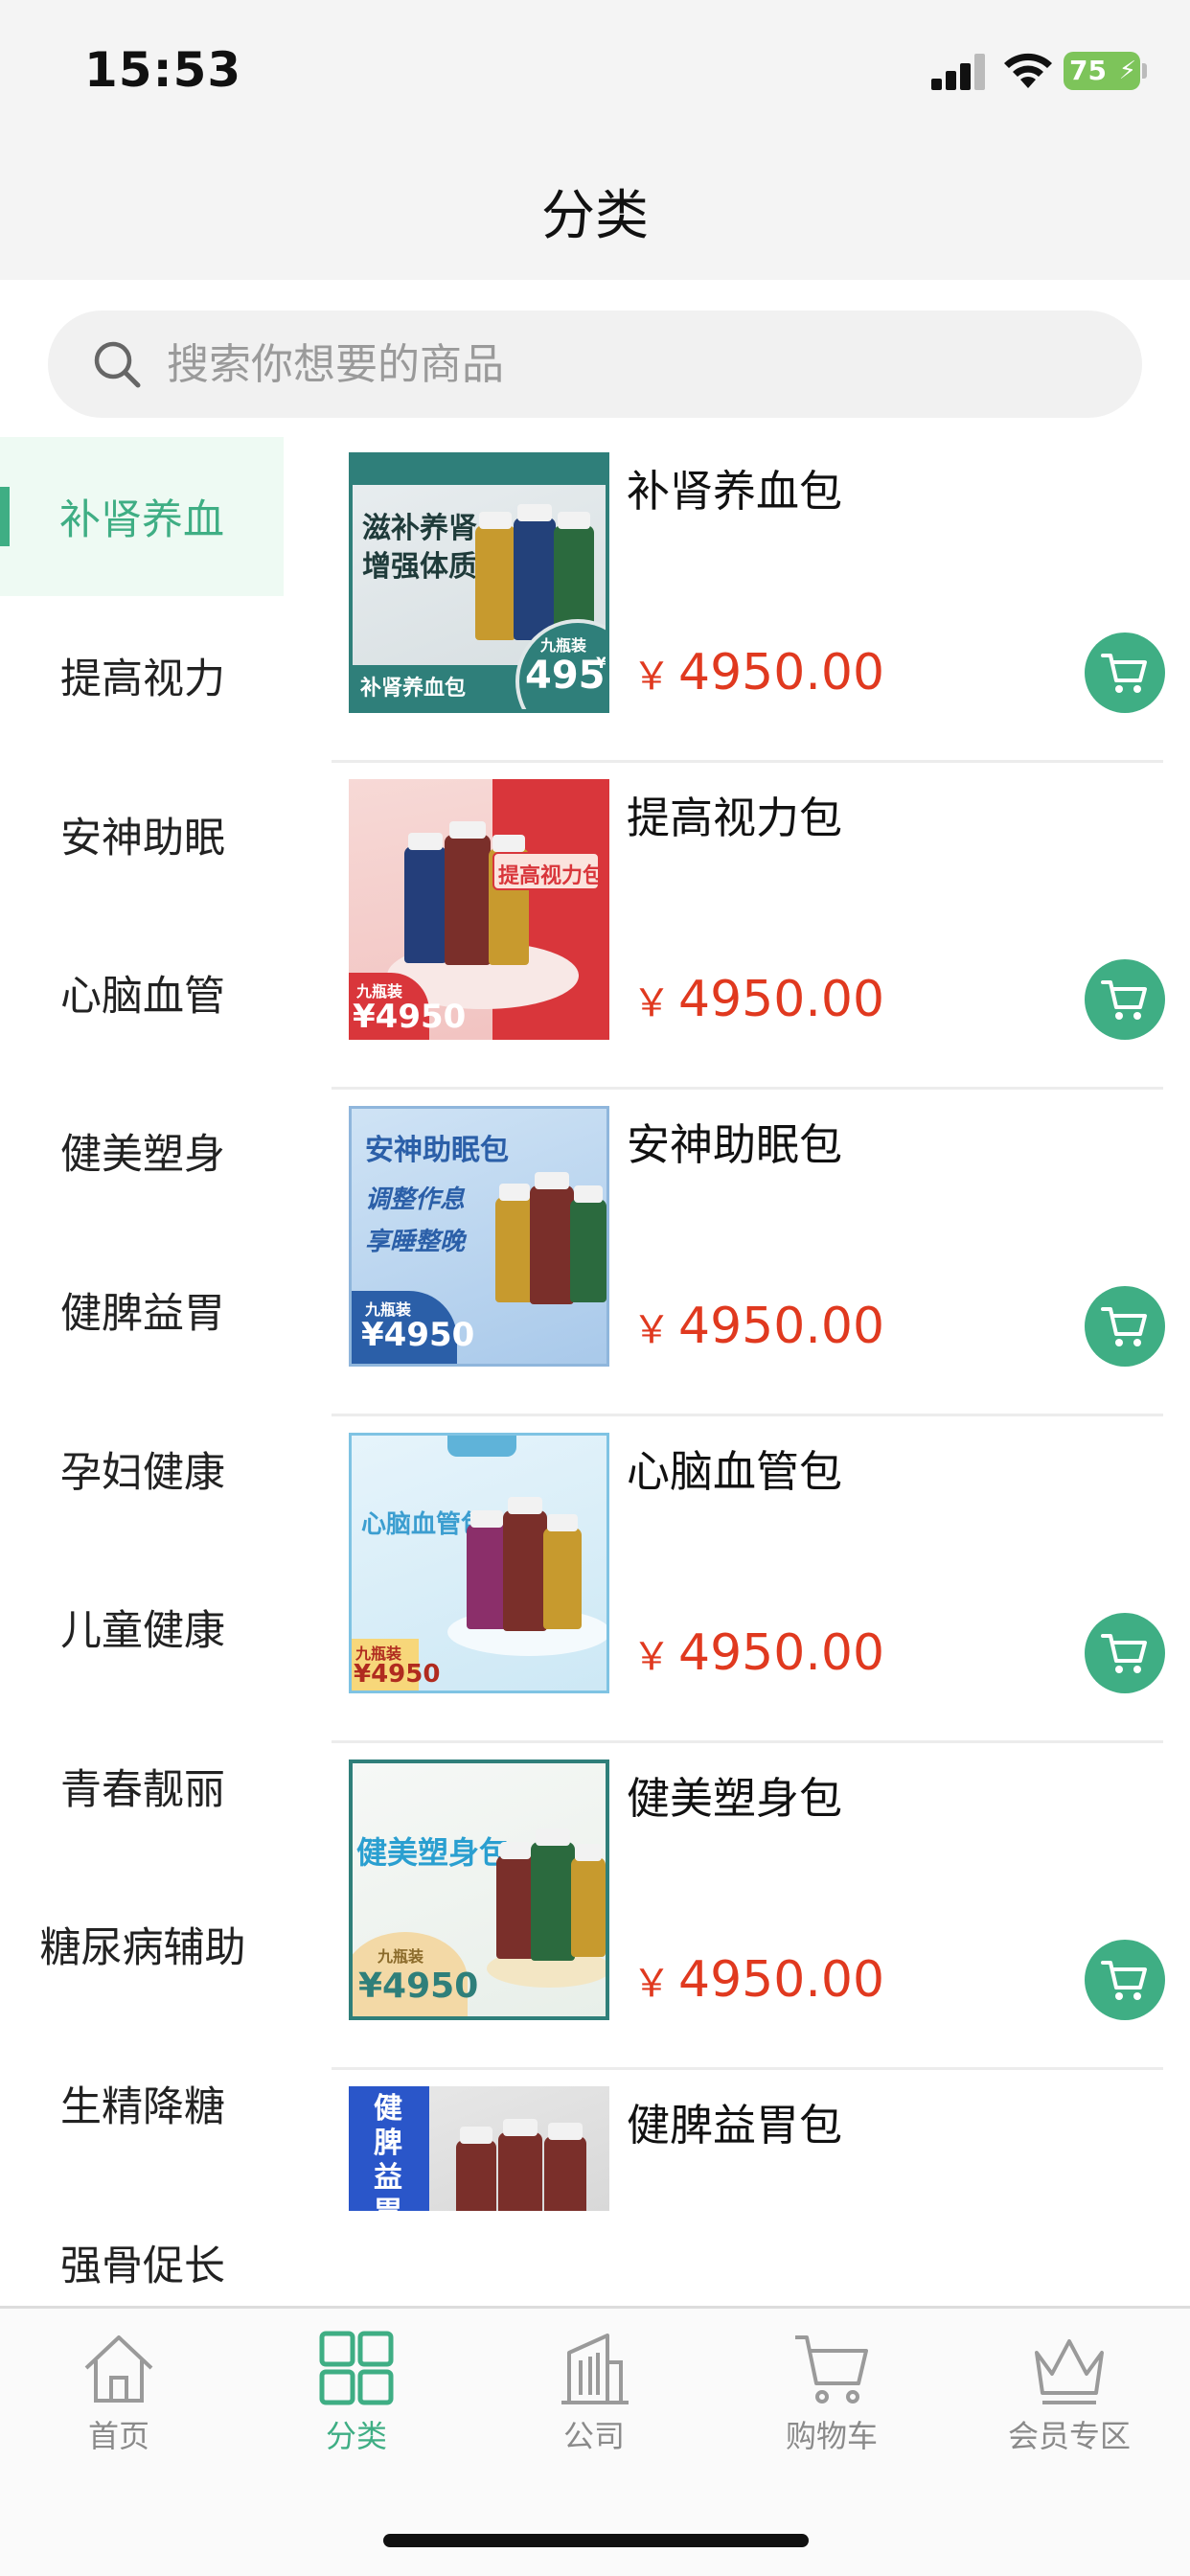 This screenshot has width=1190, height=2576. Describe the element at coordinates (163, 70) in the screenshot. I see `status-time: 15:53` at that location.